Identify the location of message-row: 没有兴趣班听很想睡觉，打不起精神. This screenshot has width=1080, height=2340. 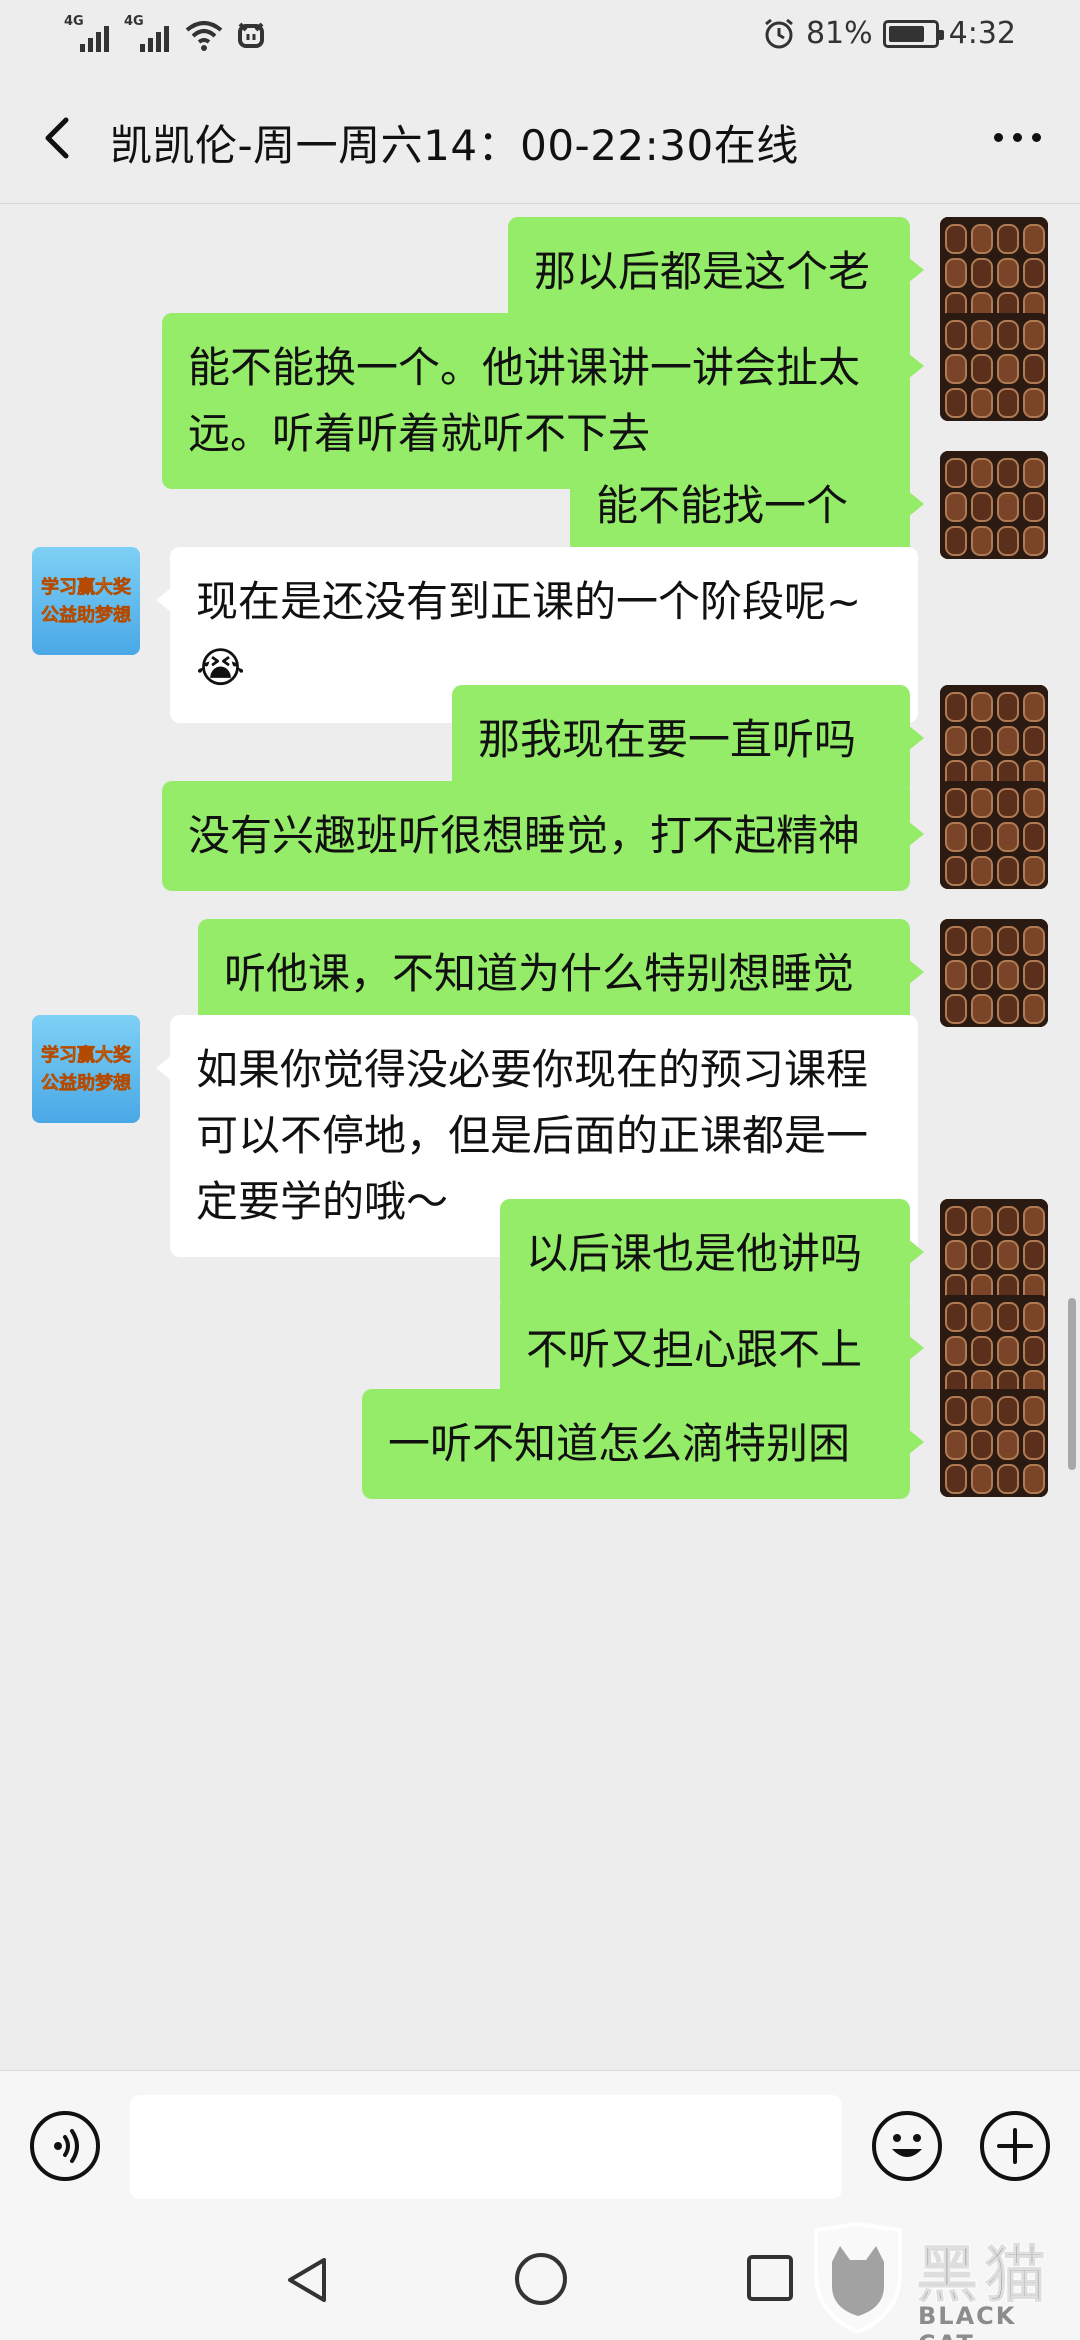
(540, 861).